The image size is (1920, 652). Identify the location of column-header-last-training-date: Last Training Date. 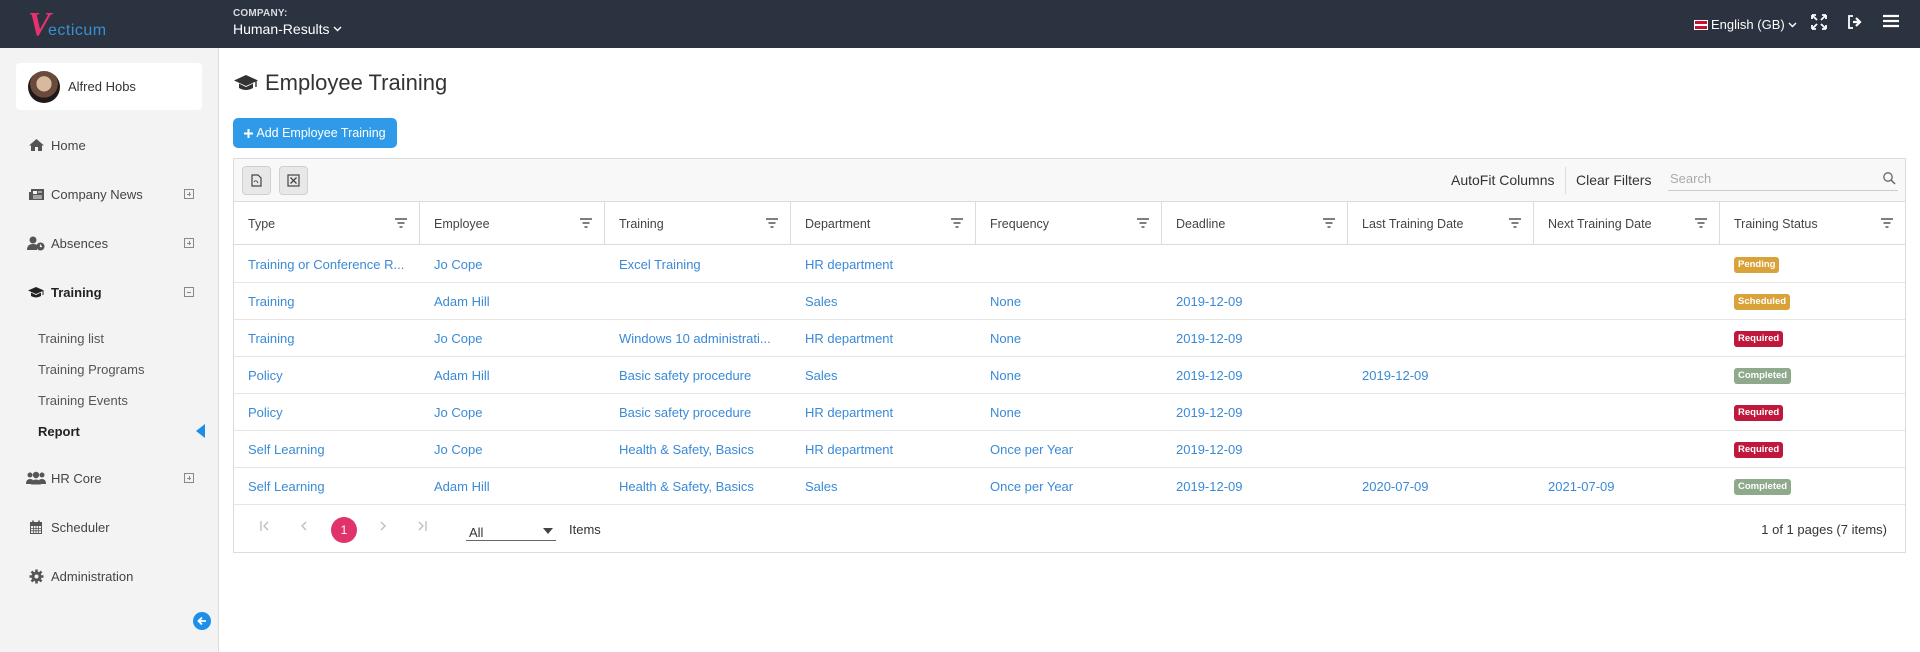
(1441, 223).